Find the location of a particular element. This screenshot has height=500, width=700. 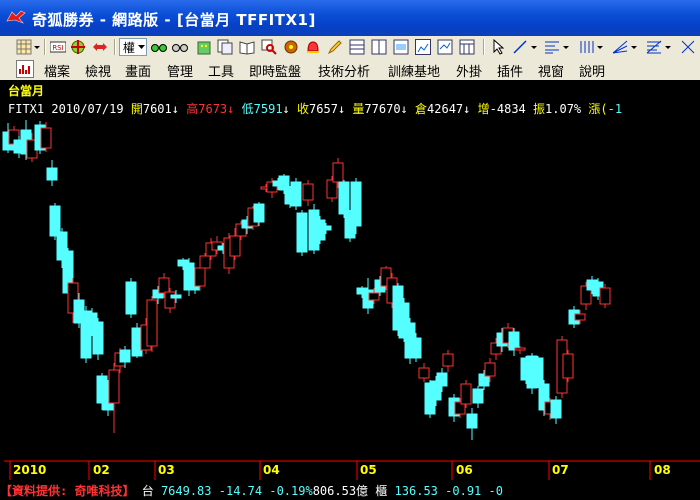

volume-label: 量 is located at coordinates (358, 109).